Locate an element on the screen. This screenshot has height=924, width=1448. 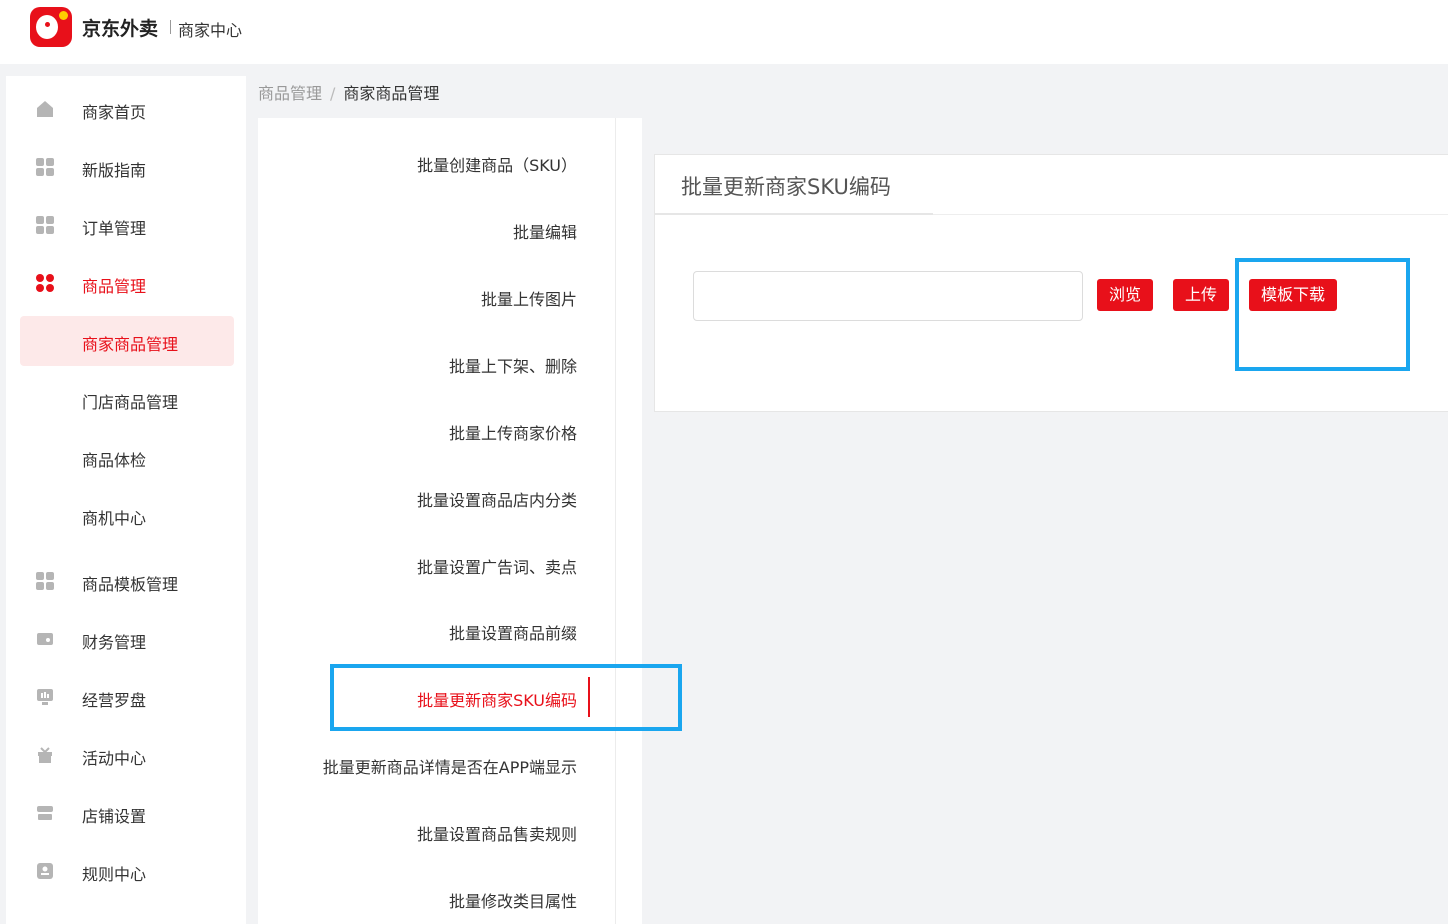
sidebar-subitem-merchant-products: 商家商品管理 is located at coordinates (127, 341).